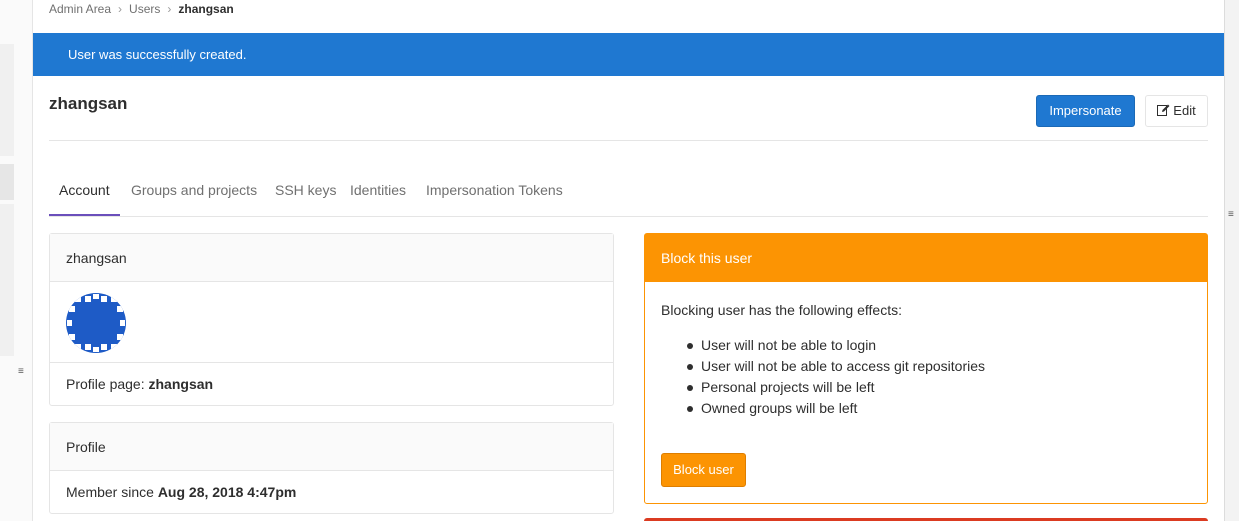 Image resolution: width=1239 pixels, height=521 pixels. What do you see at coordinates (788, 387) in the screenshot?
I see `effect-text: Personal projects will be left` at bounding box center [788, 387].